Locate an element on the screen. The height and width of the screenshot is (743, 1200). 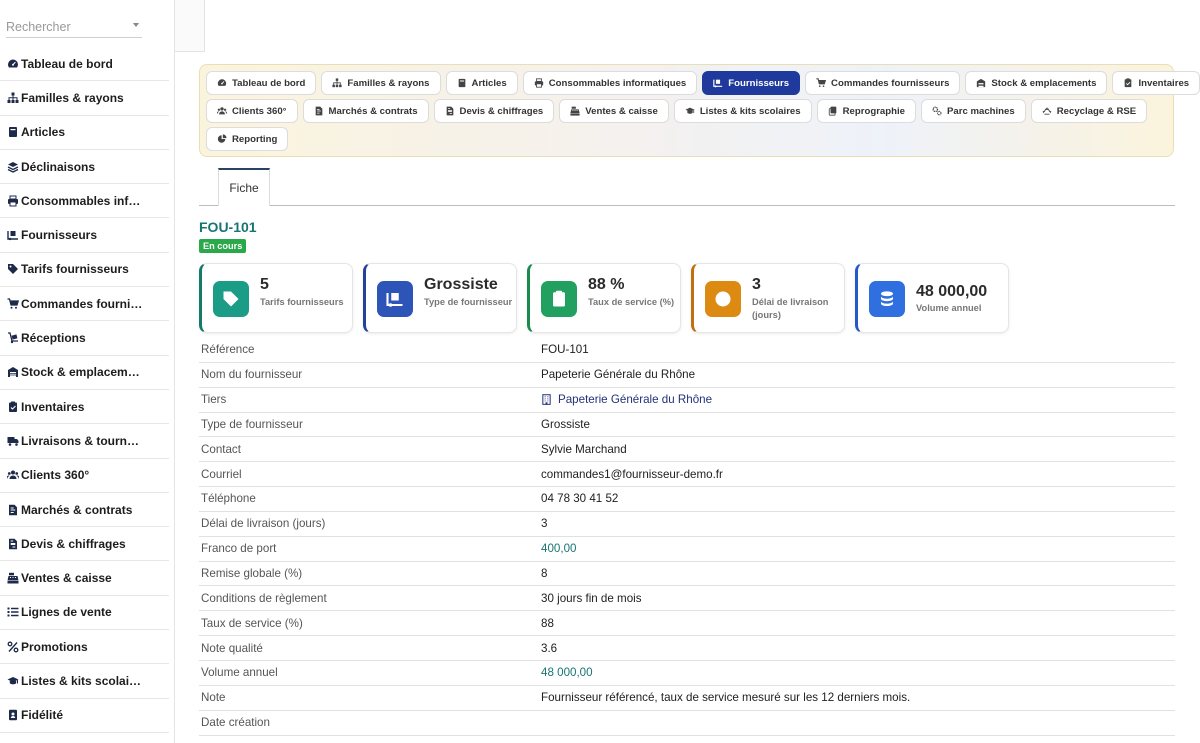
cart-icon is located at coordinates (821, 83).